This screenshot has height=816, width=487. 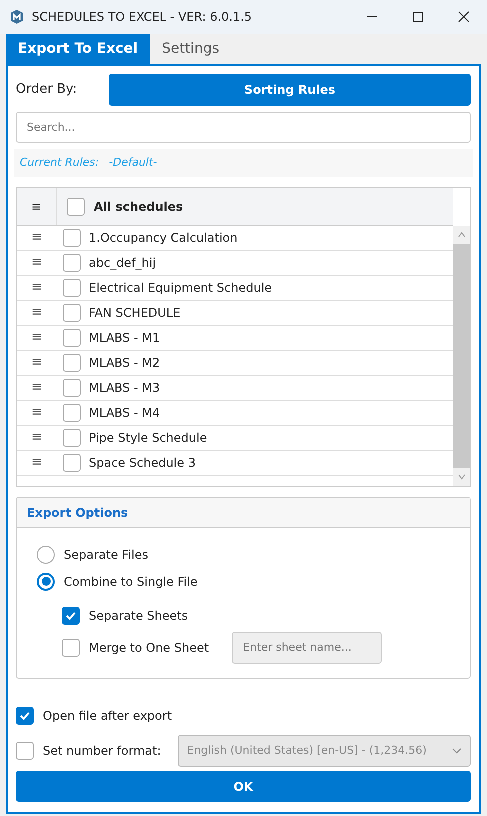 I want to click on ok-button: OK, so click(x=243, y=786).